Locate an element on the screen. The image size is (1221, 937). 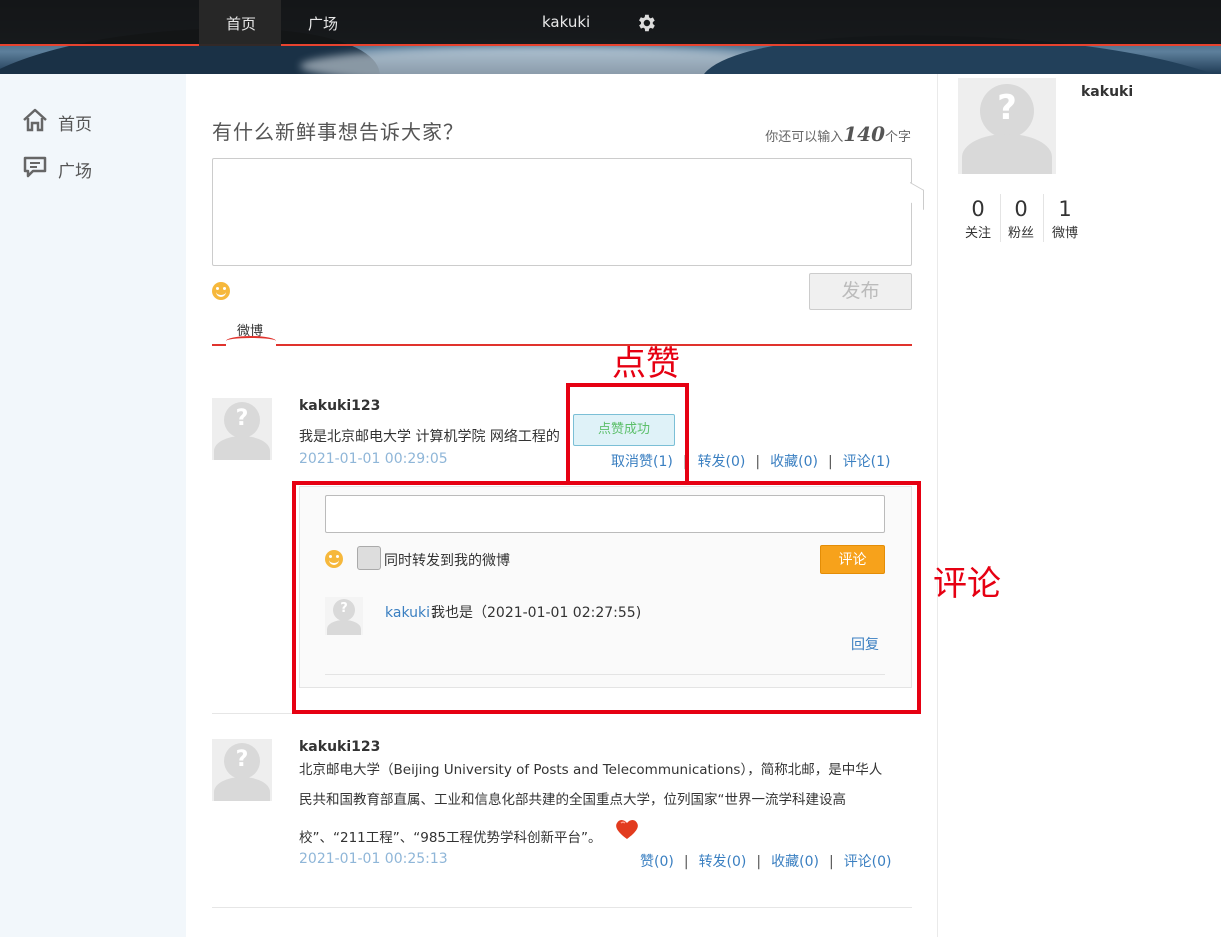
annotation-like-label: 点赞 is located at coordinates (646, 364).